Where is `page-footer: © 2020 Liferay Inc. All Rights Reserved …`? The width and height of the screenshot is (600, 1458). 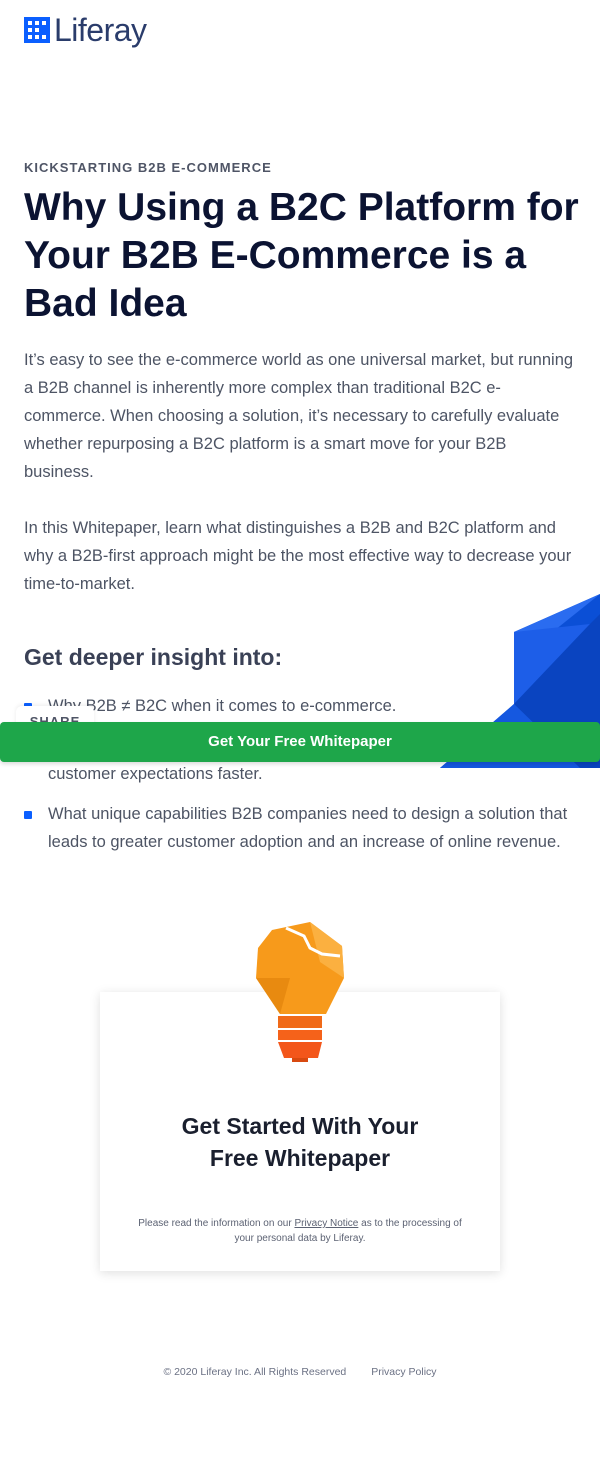
page-footer: © 2020 Liferay Inc. All Rights Reserved … is located at coordinates (300, 1372).